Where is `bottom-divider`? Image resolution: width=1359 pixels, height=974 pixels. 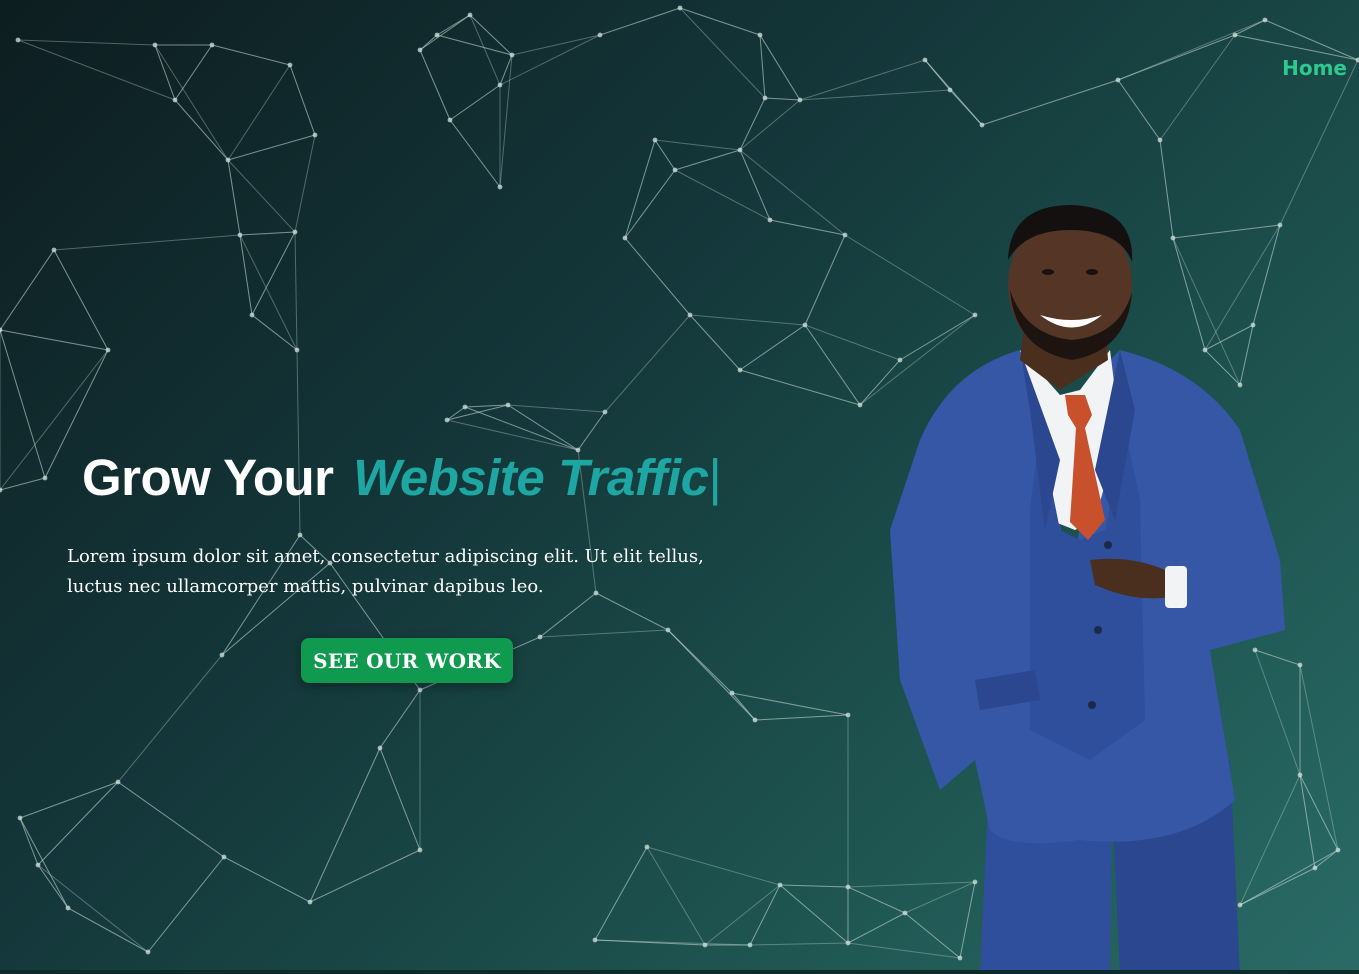
bottom-divider is located at coordinates (679, 972).